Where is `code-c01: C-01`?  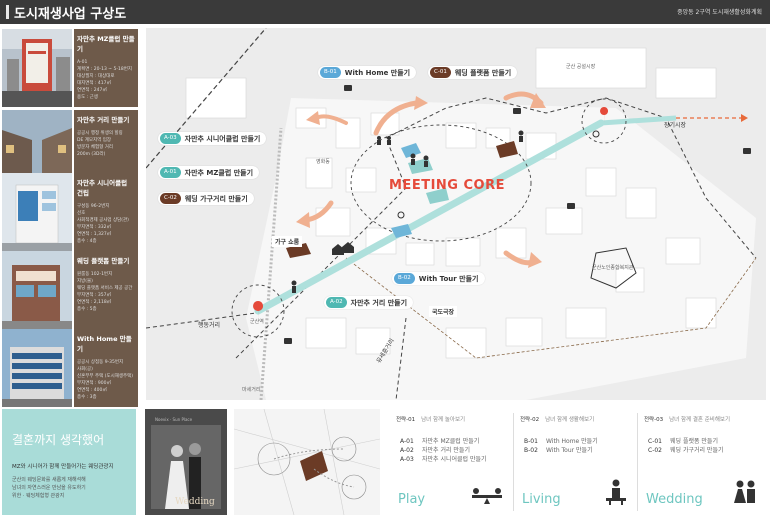 code-c01: C-01 is located at coordinates (440, 72).